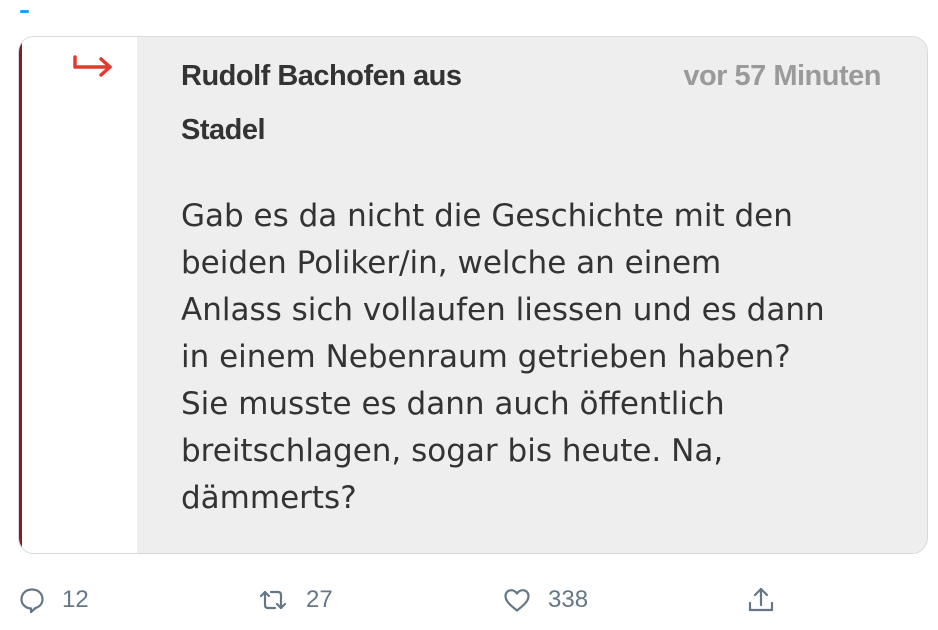  Describe the element at coordinates (568, 599) in the screenshot. I see `like-count: 338` at that location.